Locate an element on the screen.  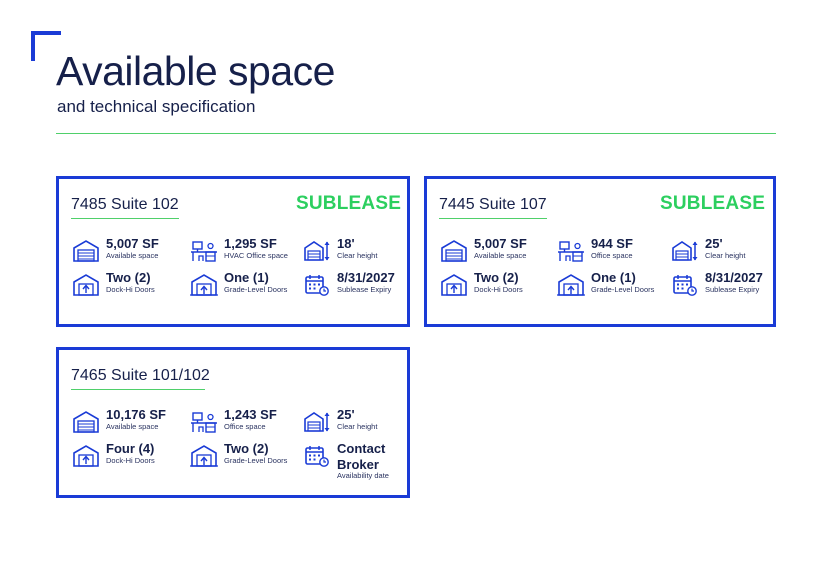
page-title: Available space is located at coordinates (195, 71).